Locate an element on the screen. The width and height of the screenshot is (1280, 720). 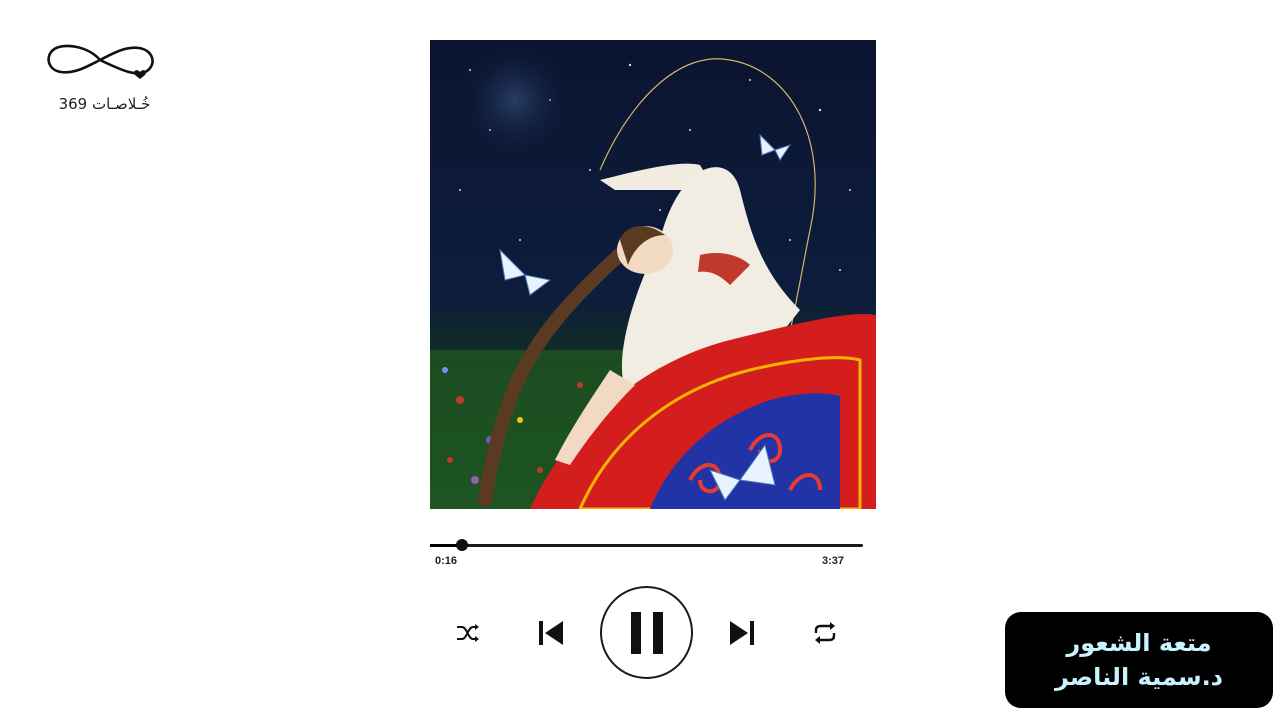
progress-scrubber is located at coordinates (462, 545).